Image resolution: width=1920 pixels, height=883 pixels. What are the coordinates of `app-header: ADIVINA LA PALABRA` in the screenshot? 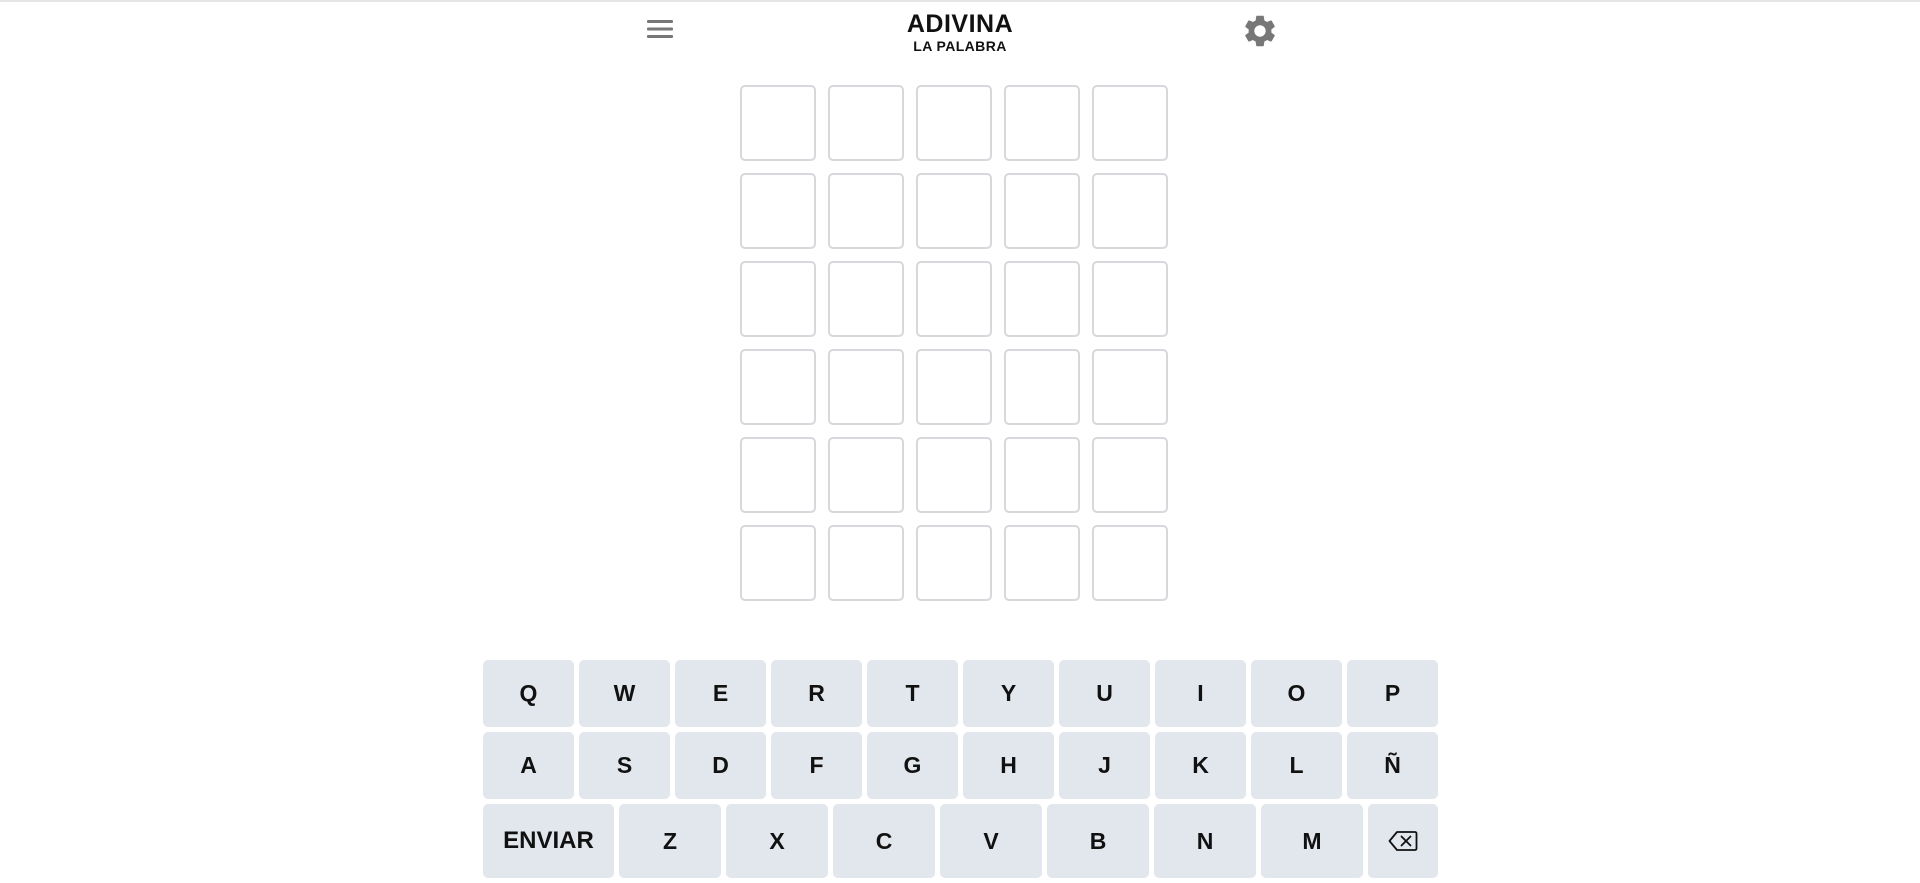 It's located at (960, 30).